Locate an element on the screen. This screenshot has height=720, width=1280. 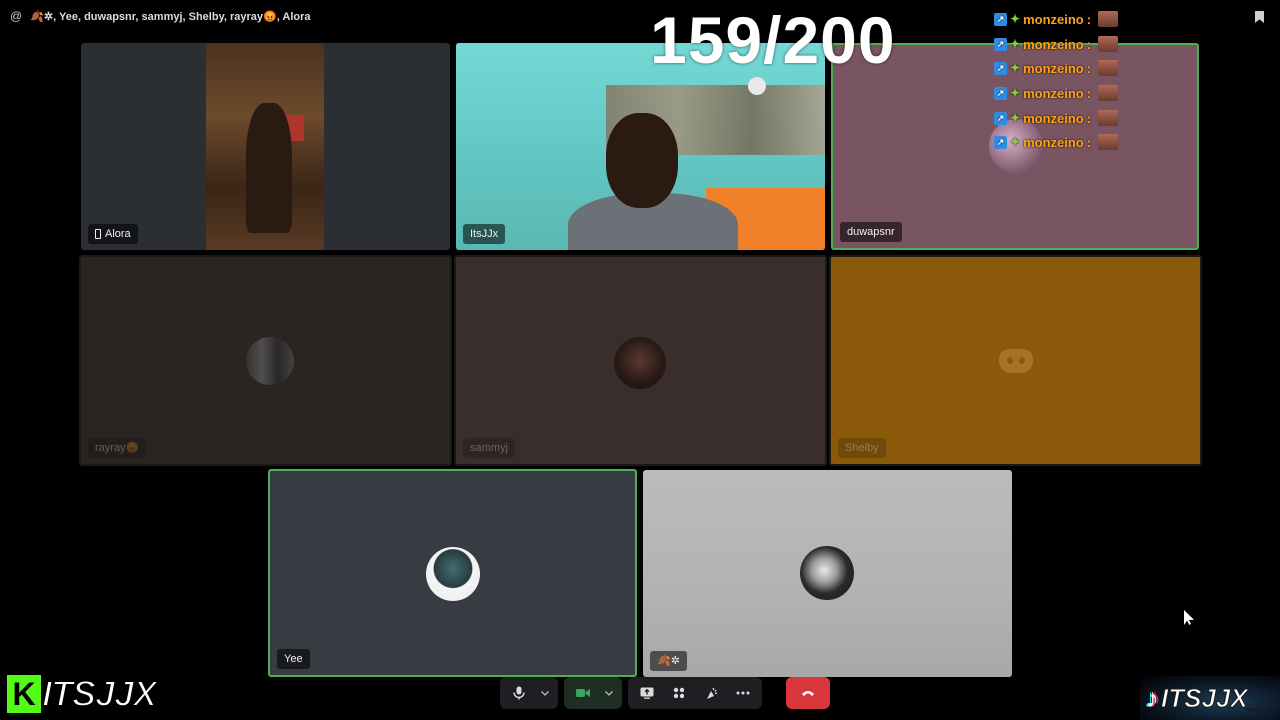
participant-label-snow: 🍂✲ is located at coordinates (668, 661).